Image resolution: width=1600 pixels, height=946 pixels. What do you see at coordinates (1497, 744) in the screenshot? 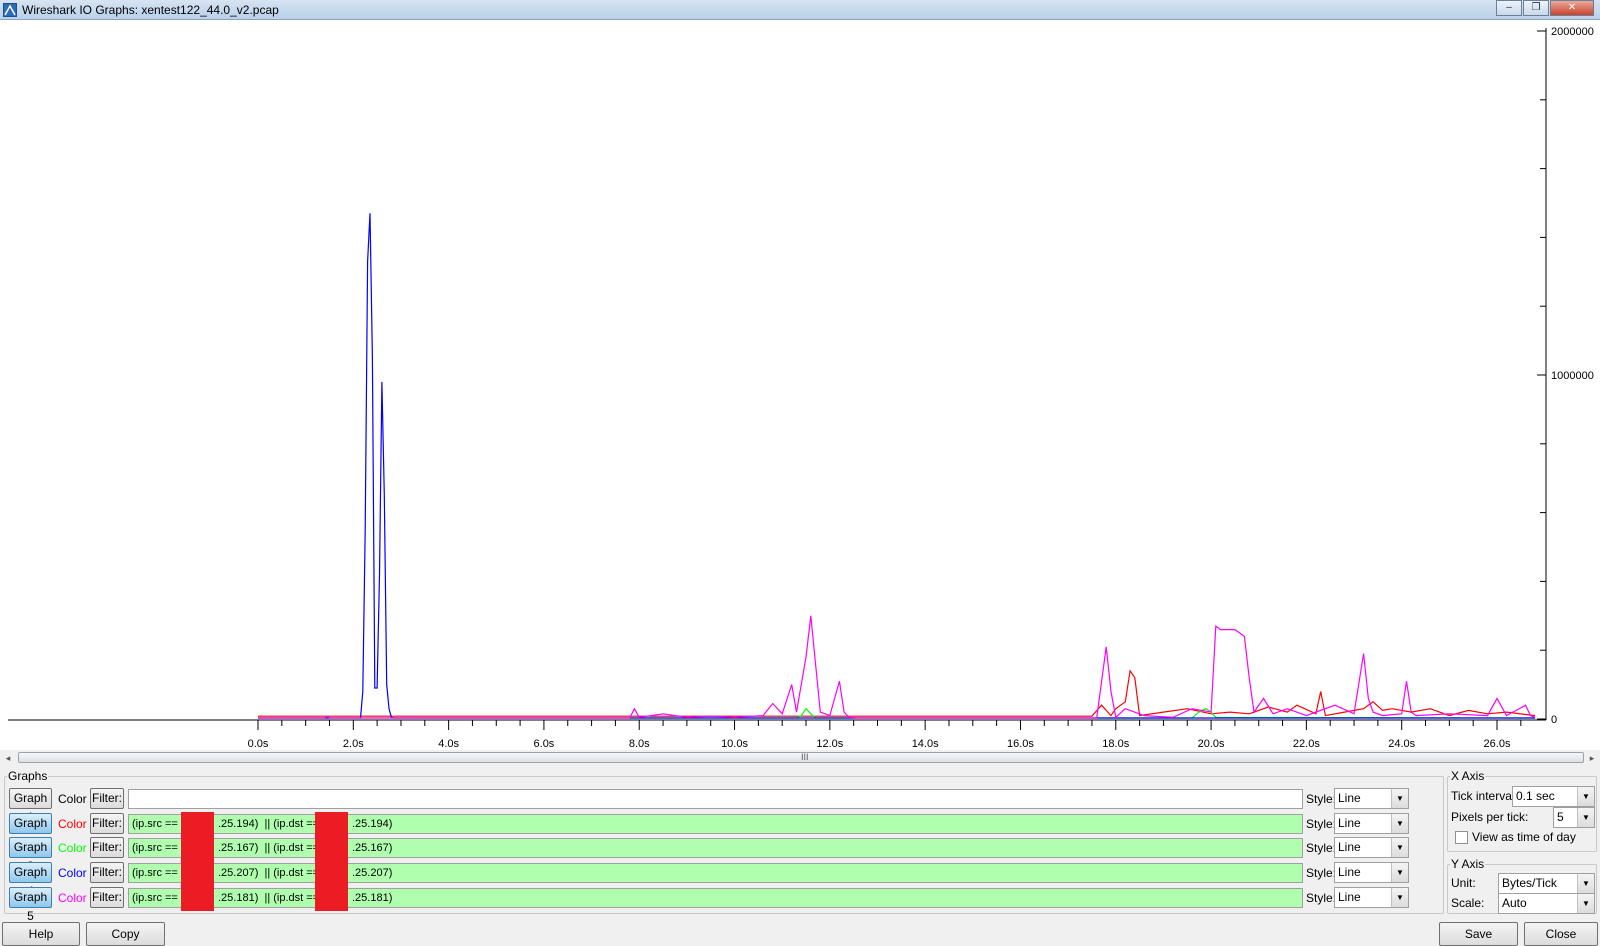
I see `x-tick-label: 26.0s` at bounding box center [1497, 744].